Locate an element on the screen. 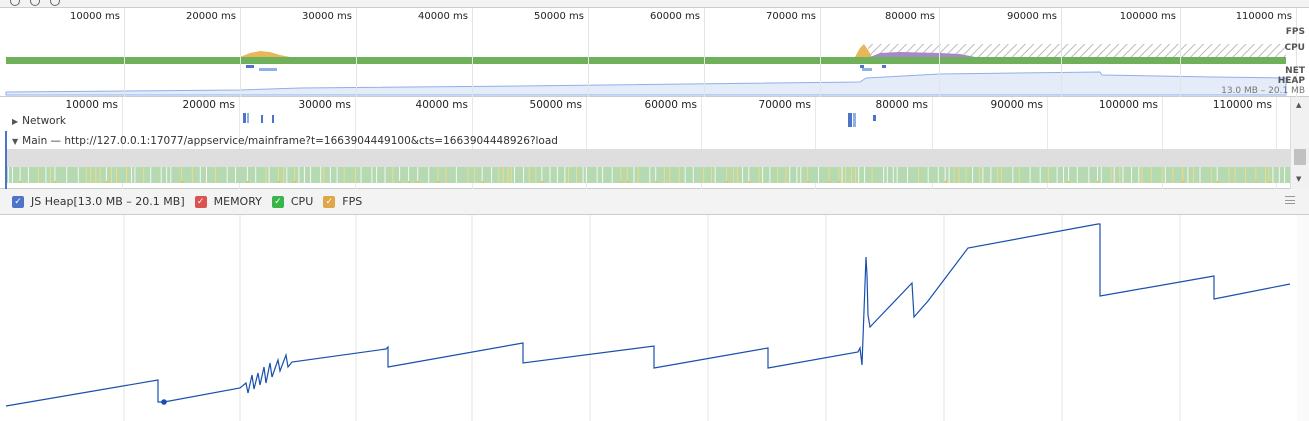 The height and width of the screenshot is (421, 1309). js-heap-checkbox: ✓ is located at coordinates (18, 201).